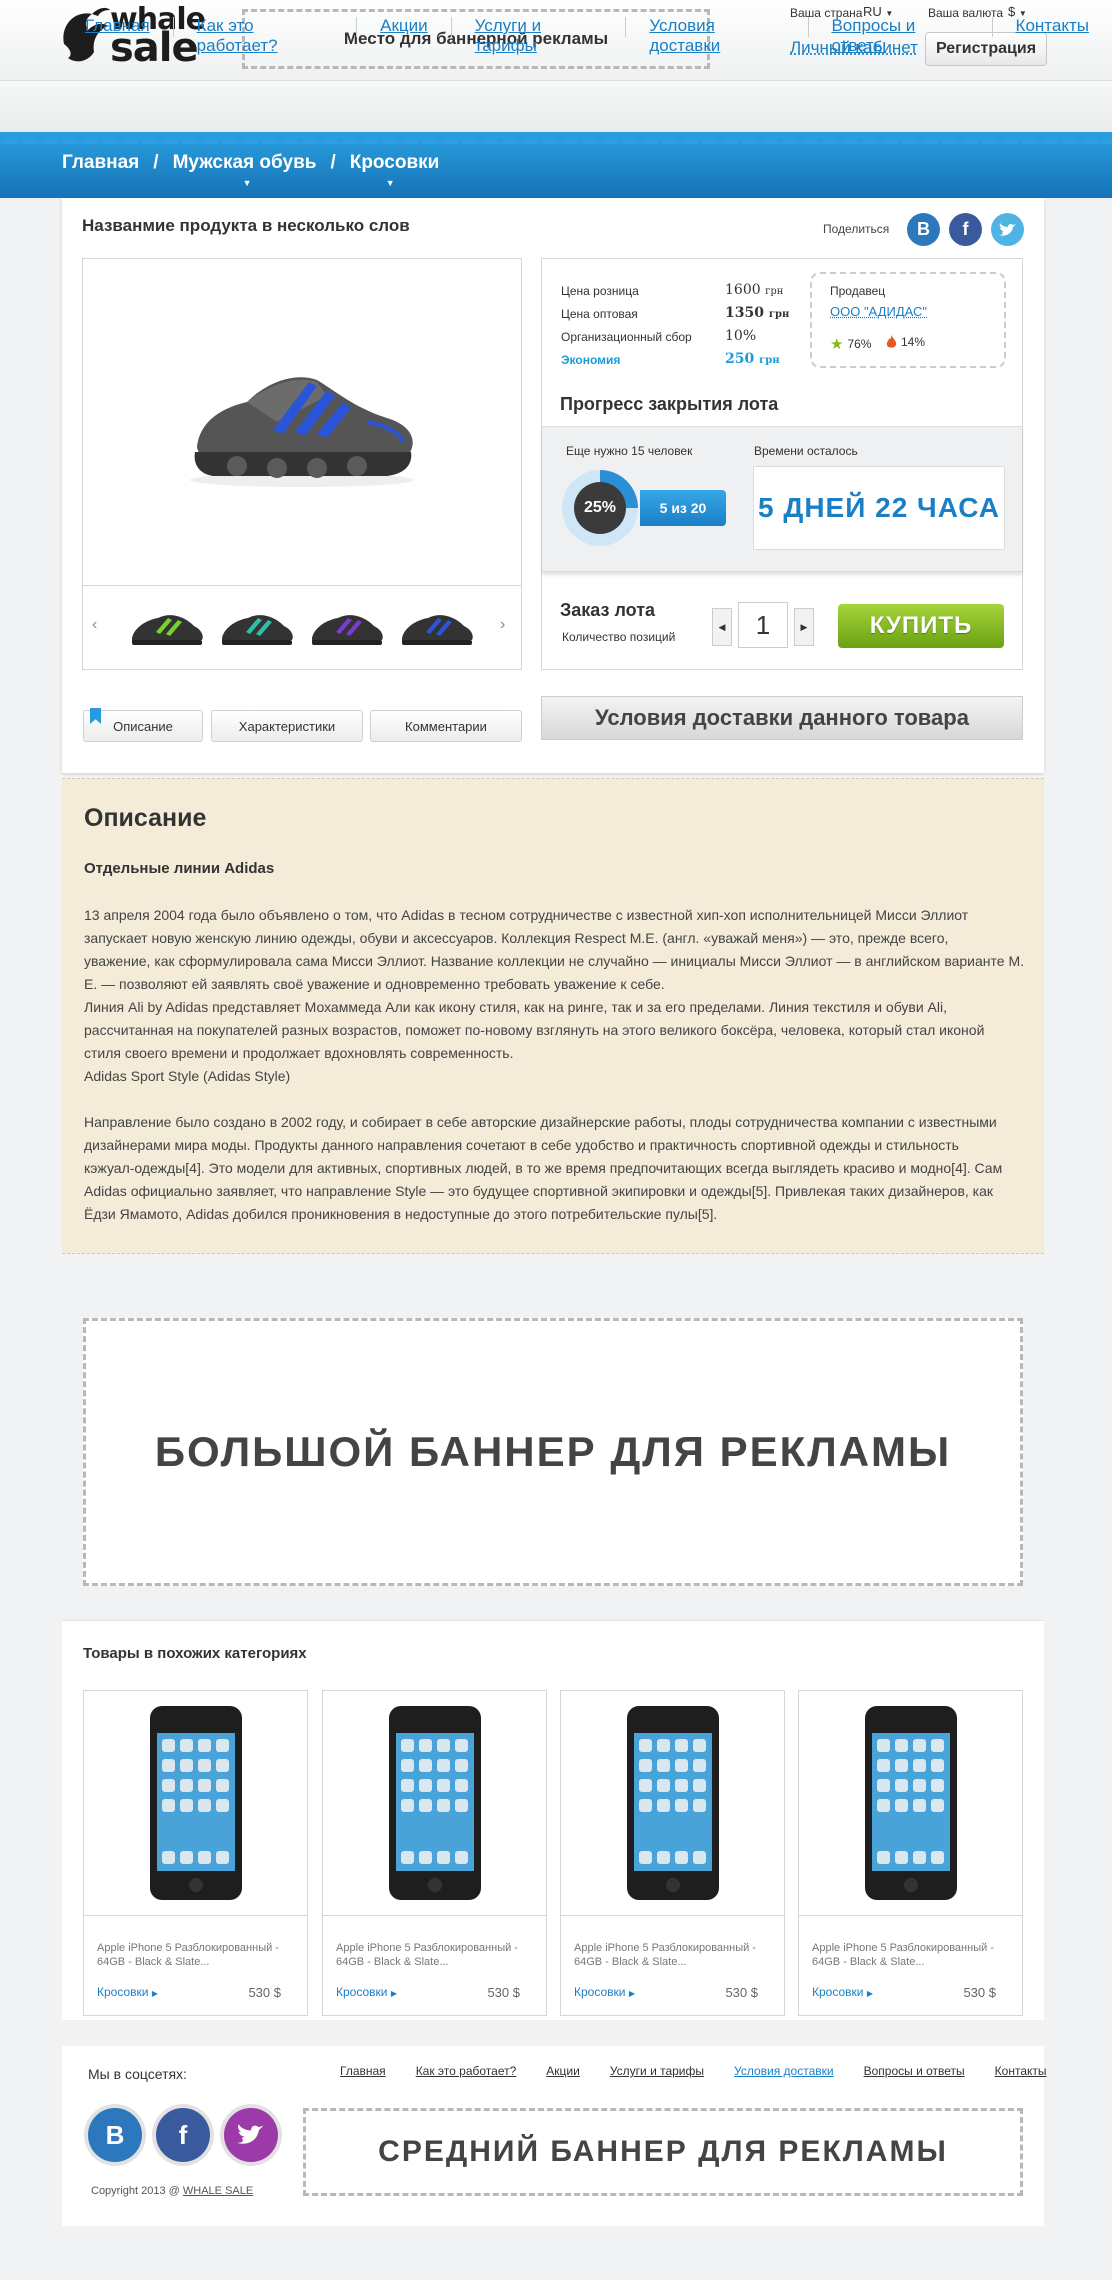  What do you see at coordinates (145, 818) in the screenshot?
I see `description-title: Описание` at bounding box center [145, 818].